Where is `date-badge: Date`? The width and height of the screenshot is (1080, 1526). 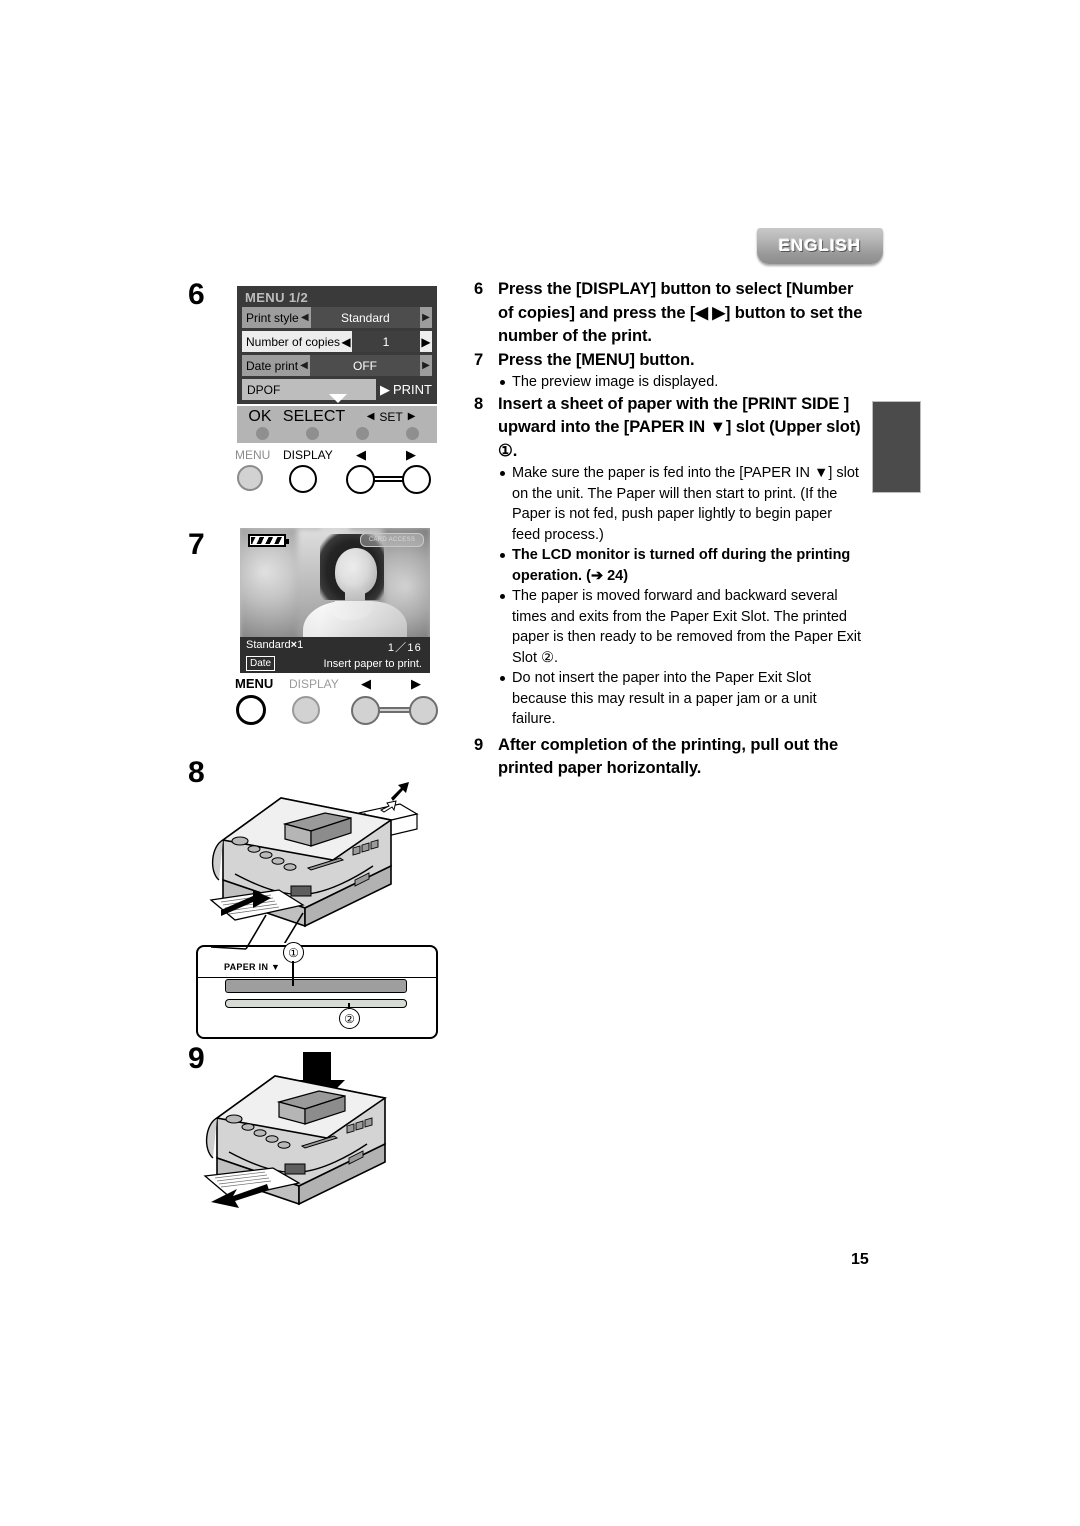
date-badge: Date is located at coordinates (261, 663).